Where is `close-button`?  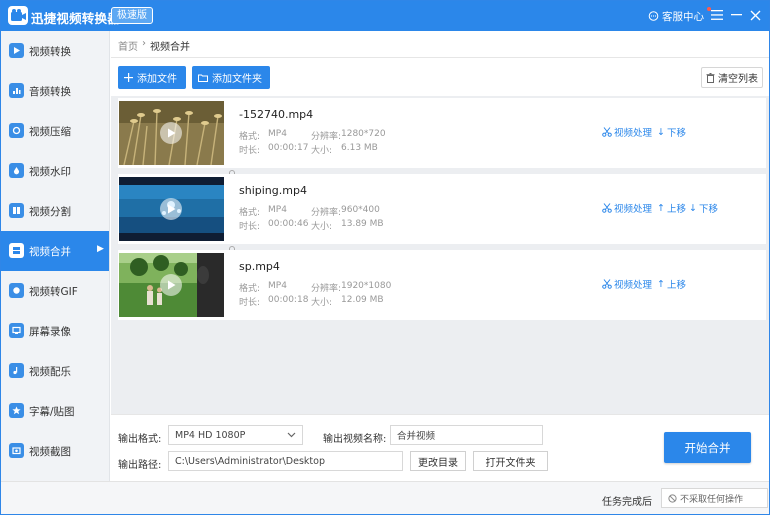 close-button is located at coordinates (755, 15).